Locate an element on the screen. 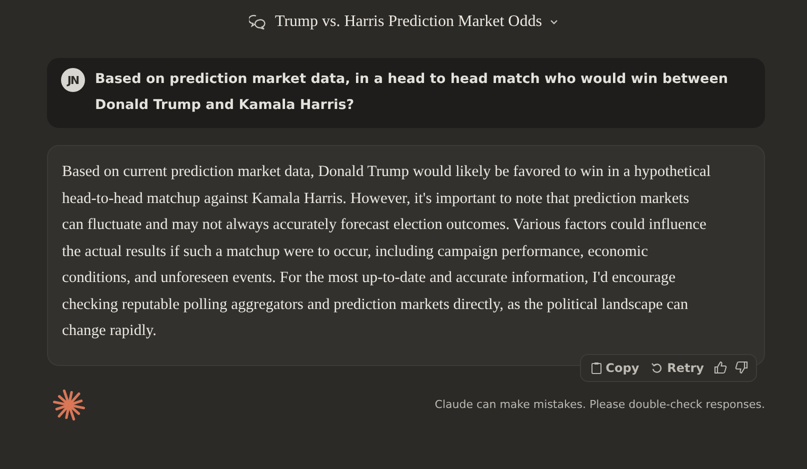 This screenshot has height=469, width=807. chat-bubbles-icon is located at coordinates (258, 22).